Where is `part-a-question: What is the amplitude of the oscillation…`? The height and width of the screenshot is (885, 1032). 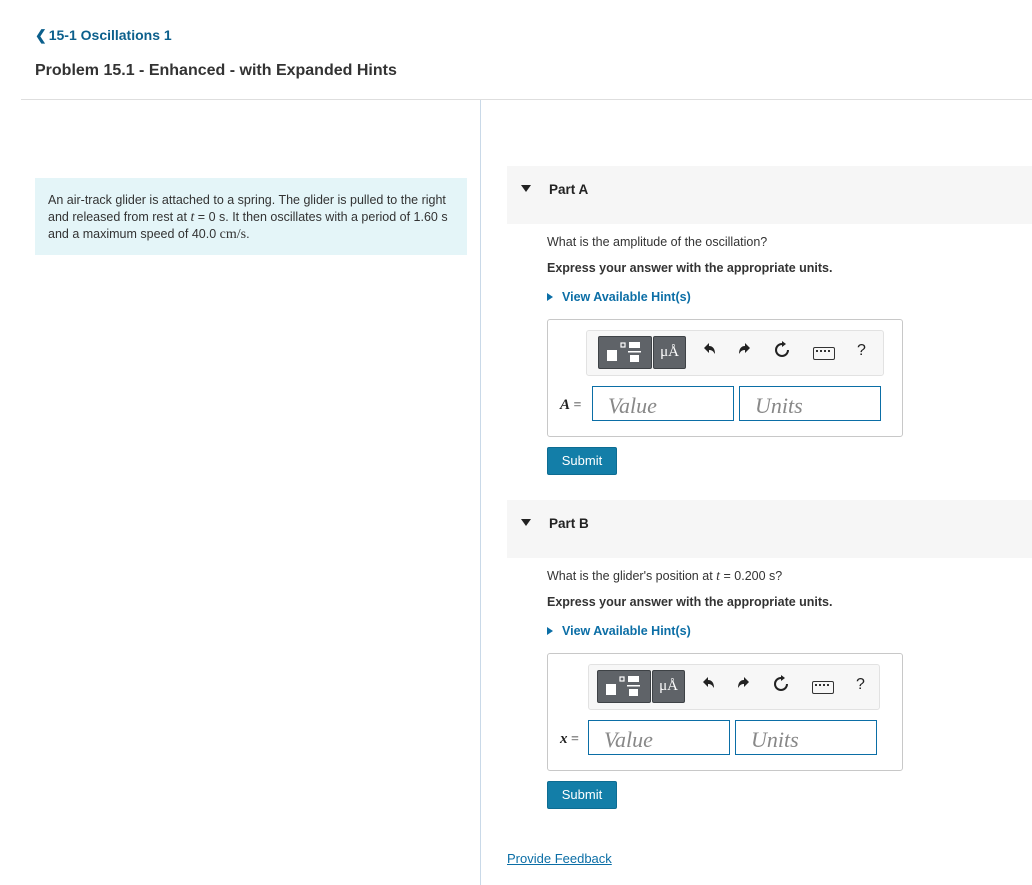
part-a-question: What is the amplitude of the oscillation… is located at coordinates (657, 242).